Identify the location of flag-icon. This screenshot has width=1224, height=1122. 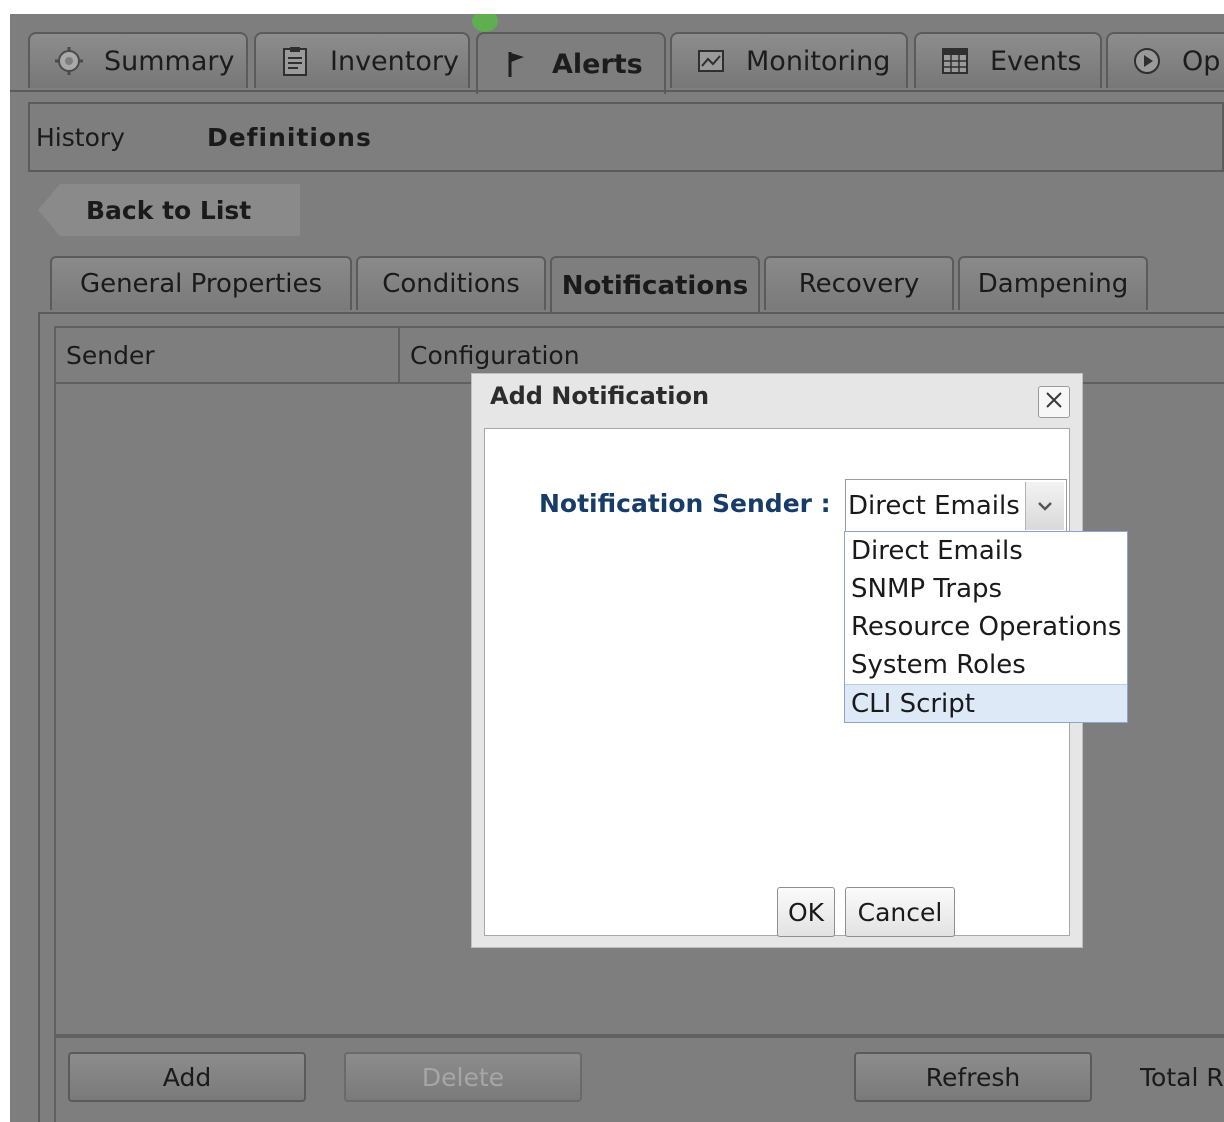
(517, 64).